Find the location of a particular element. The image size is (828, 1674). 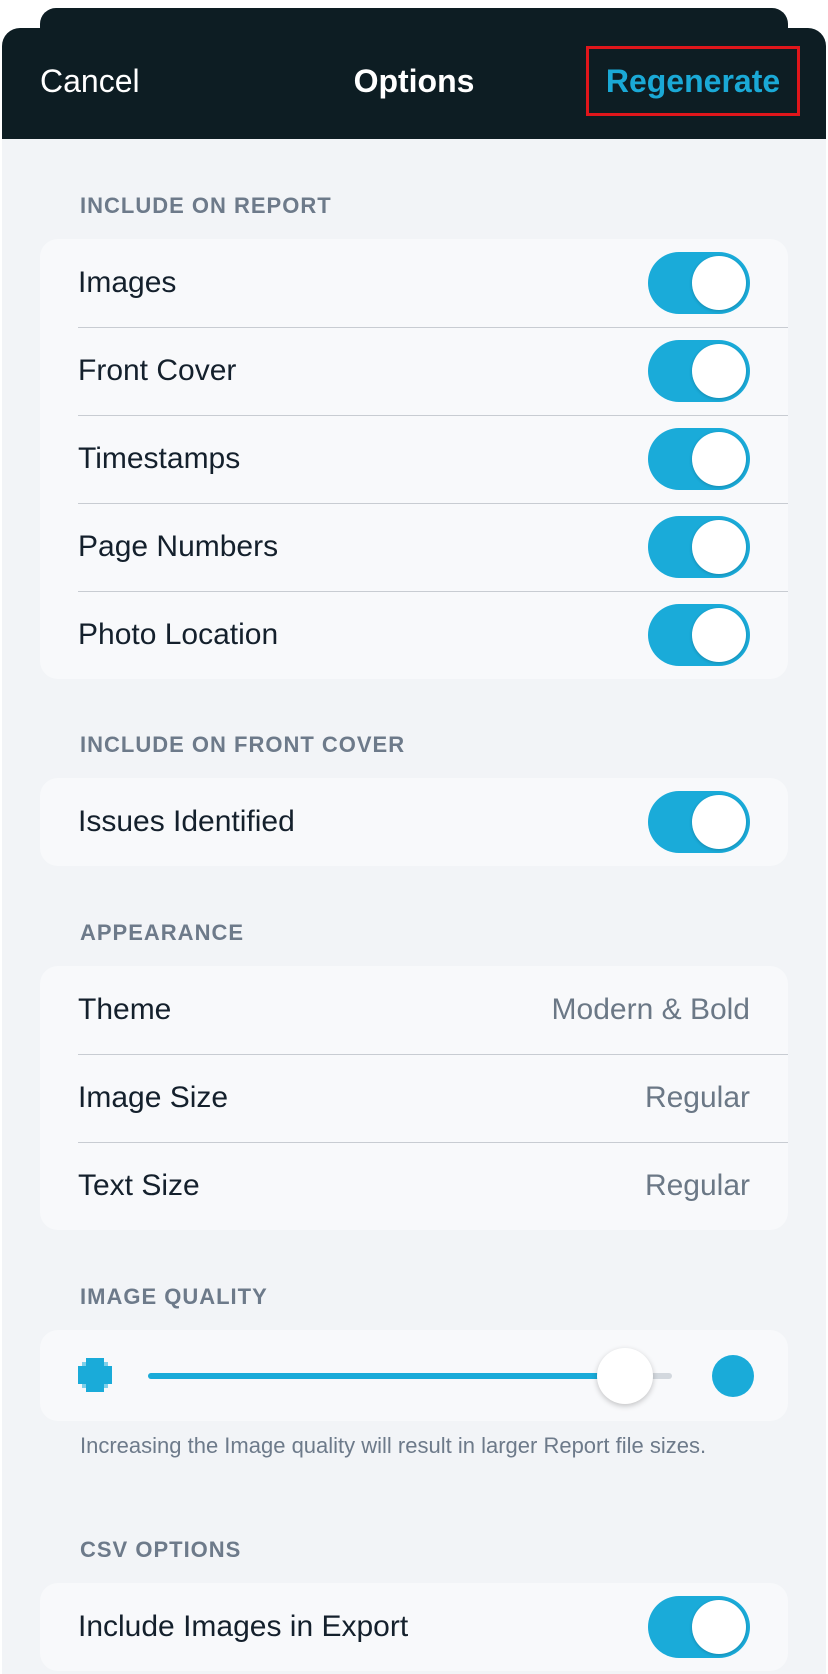

timestamps-toggle is located at coordinates (699, 459).